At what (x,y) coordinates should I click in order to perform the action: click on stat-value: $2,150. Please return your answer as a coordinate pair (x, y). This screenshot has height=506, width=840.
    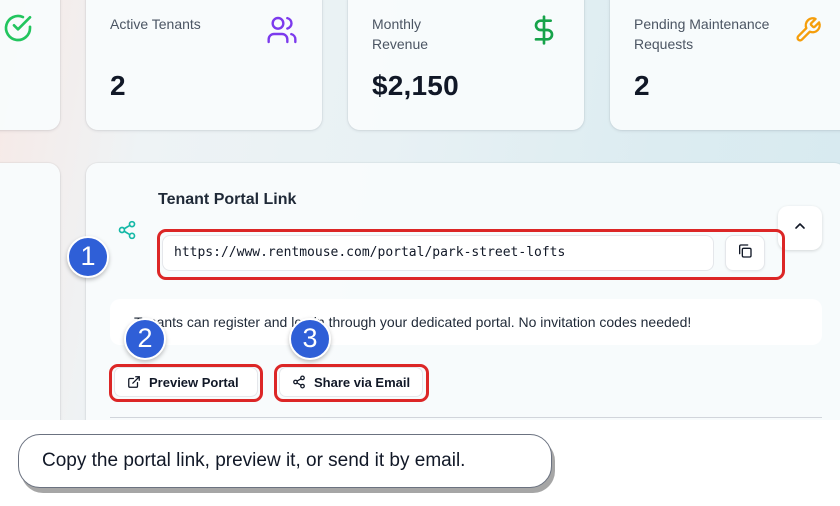
    Looking at the image, I should click on (415, 85).